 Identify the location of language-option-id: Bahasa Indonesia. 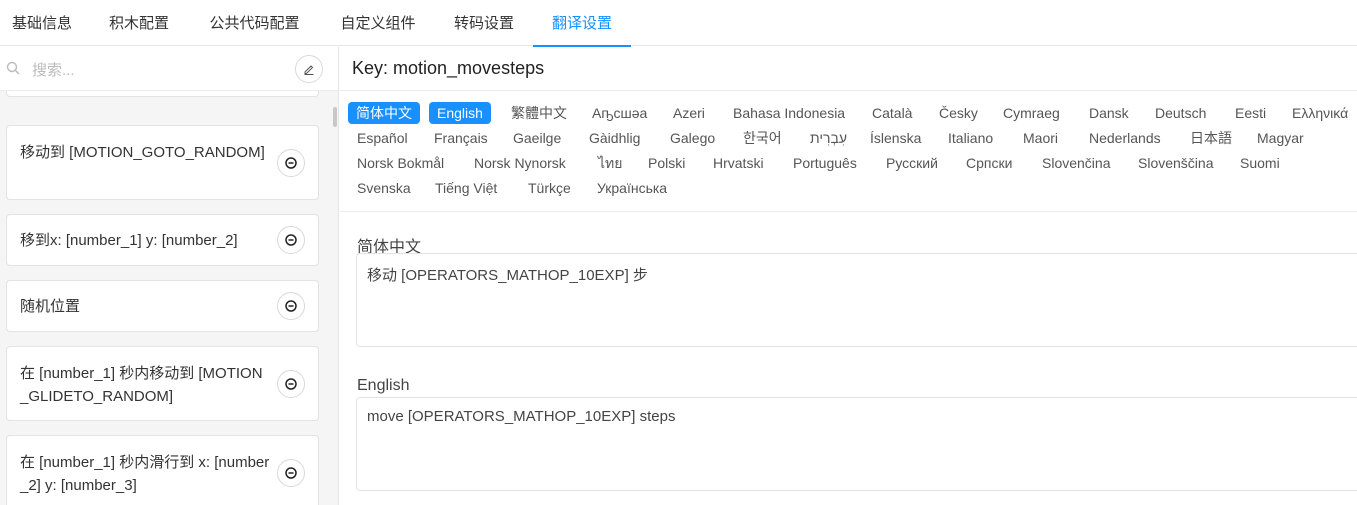
(789, 113).